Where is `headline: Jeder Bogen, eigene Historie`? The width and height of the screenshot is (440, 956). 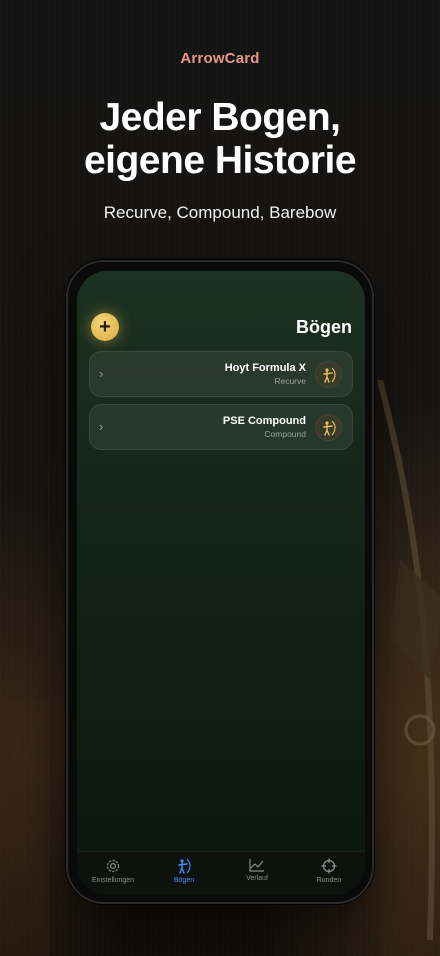 headline: Jeder Bogen, eigene Historie is located at coordinates (220, 139).